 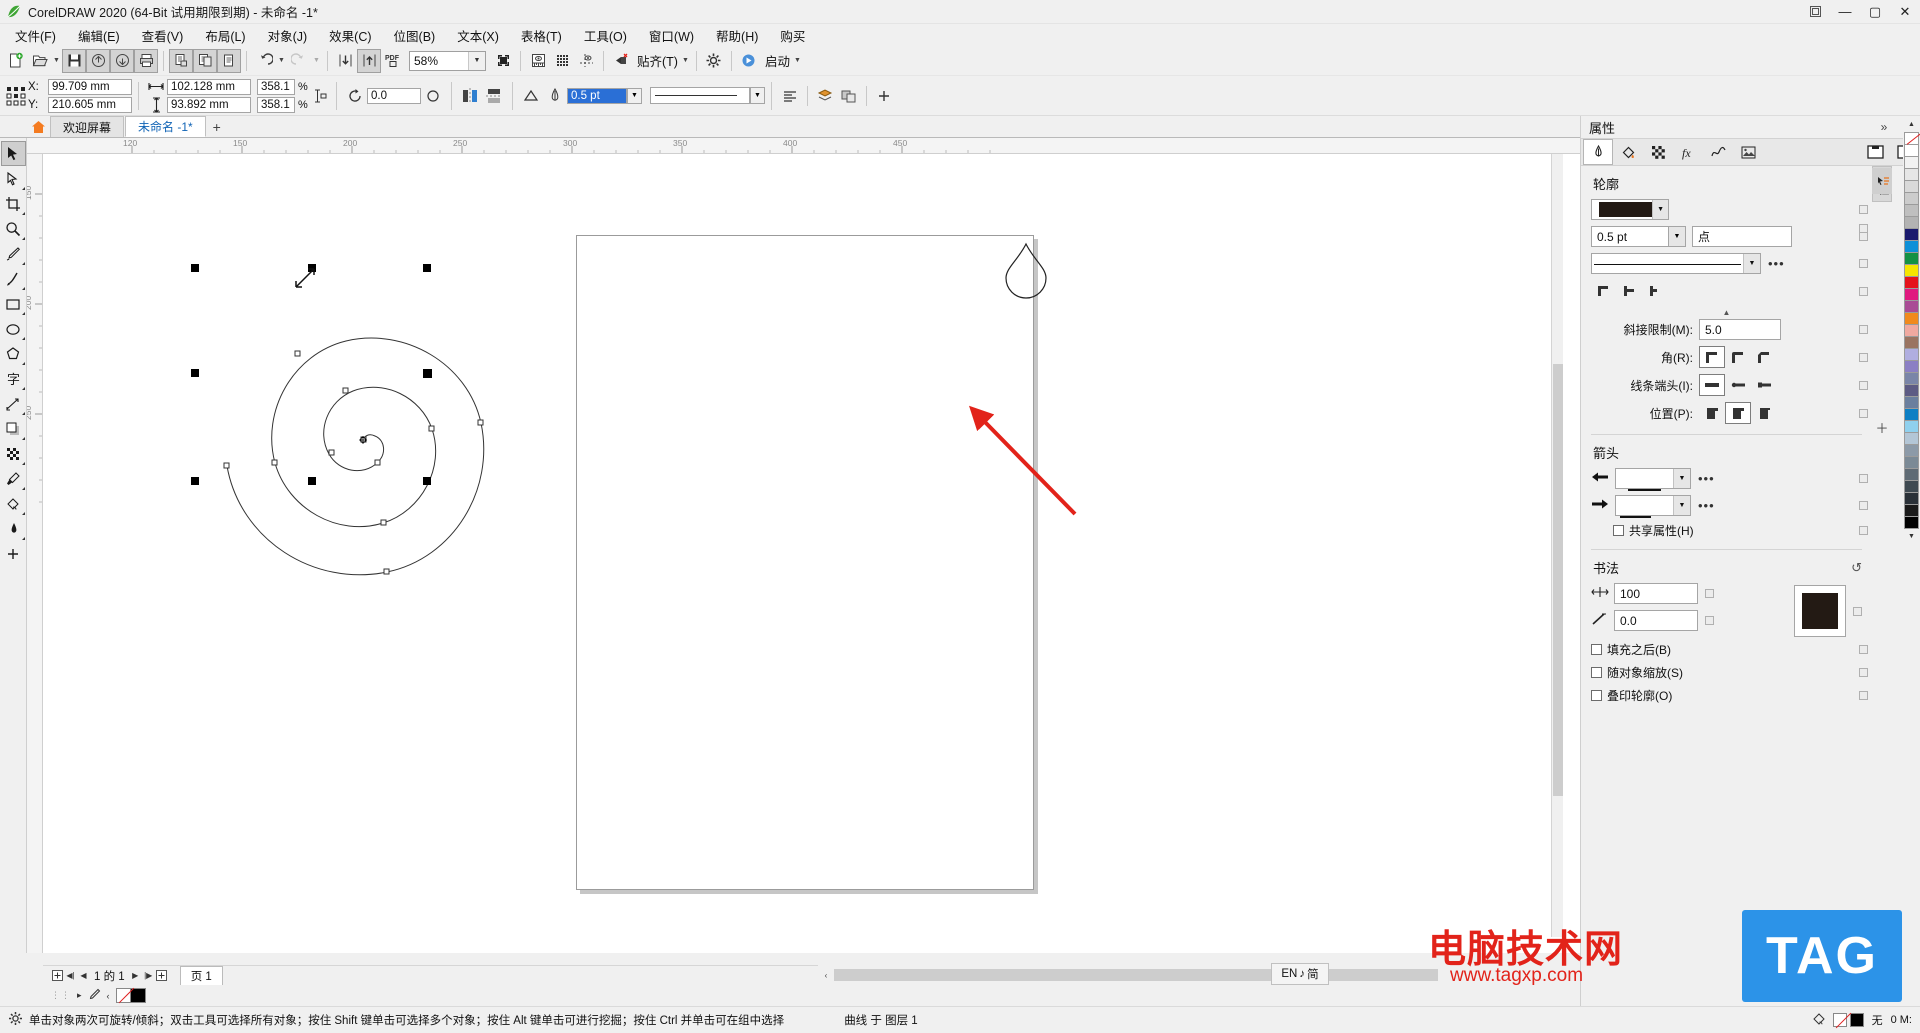 What do you see at coordinates (757, 95) in the screenshot?
I see `line-style-dropdown-icon: ▼` at bounding box center [757, 95].